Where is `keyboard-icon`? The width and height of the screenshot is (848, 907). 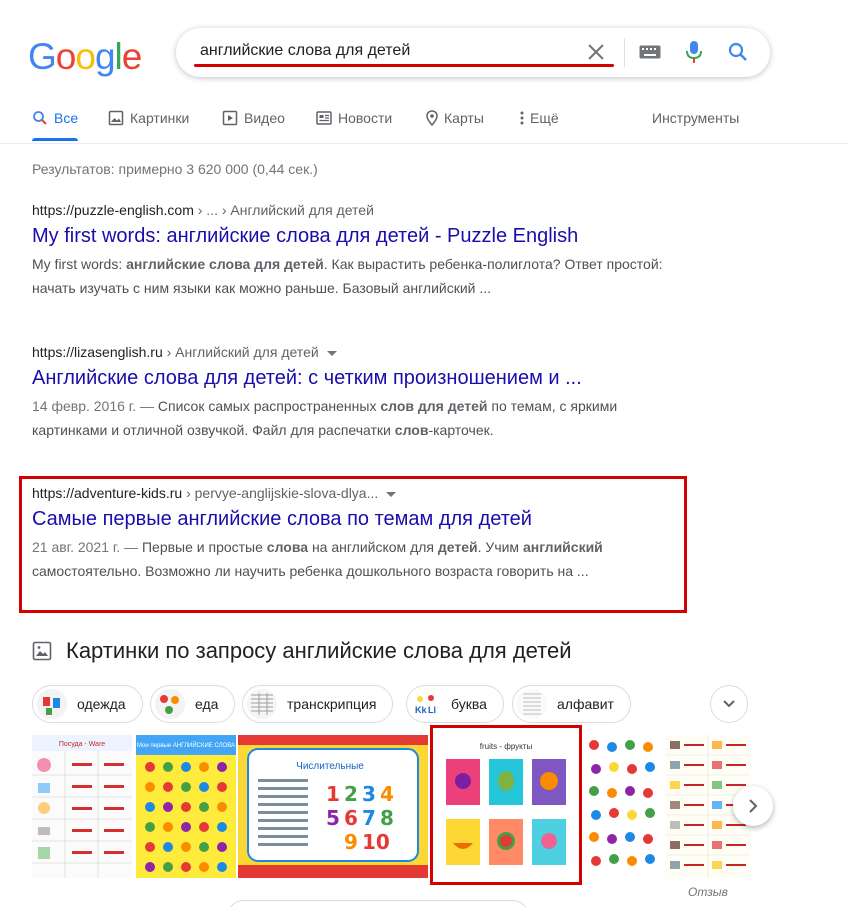 keyboard-icon is located at coordinates (650, 52).